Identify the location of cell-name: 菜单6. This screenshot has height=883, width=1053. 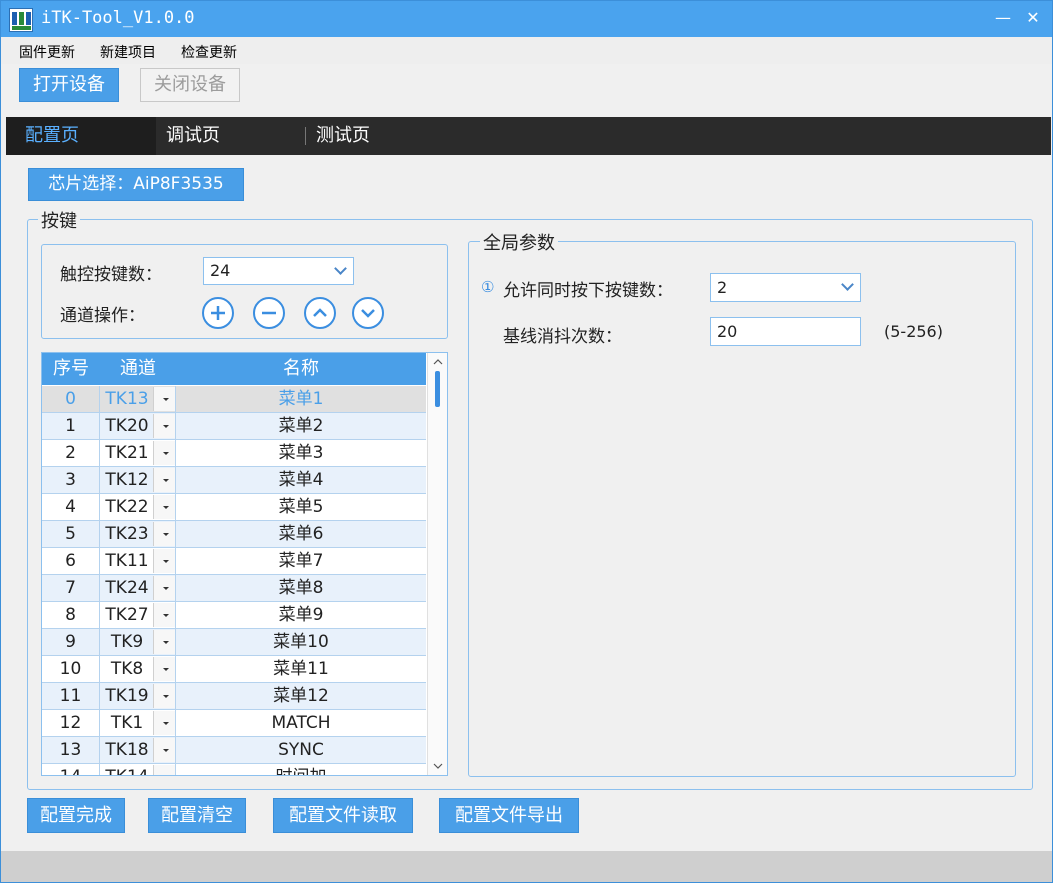
(301, 534).